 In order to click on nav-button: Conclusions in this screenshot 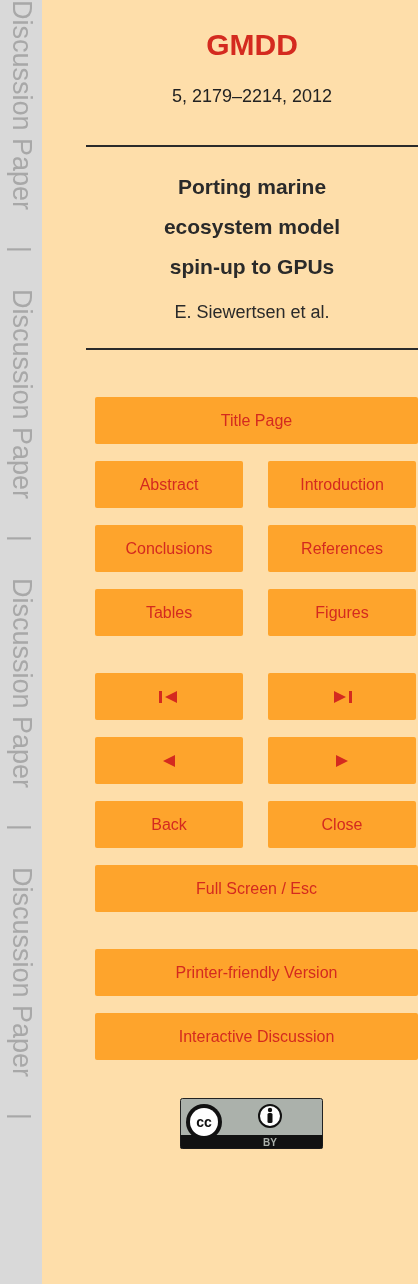, I will do `click(169, 548)`.